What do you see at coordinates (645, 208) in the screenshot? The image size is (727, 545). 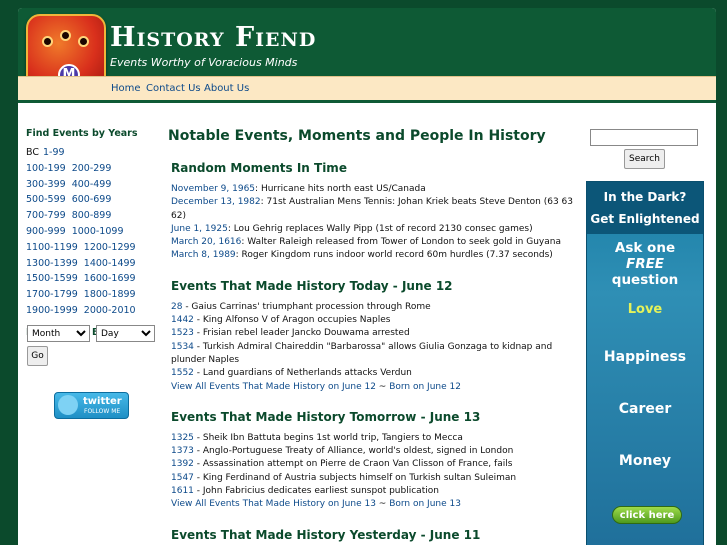 I see `ad-header: In the Dark? Get Enlightened` at bounding box center [645, 208].